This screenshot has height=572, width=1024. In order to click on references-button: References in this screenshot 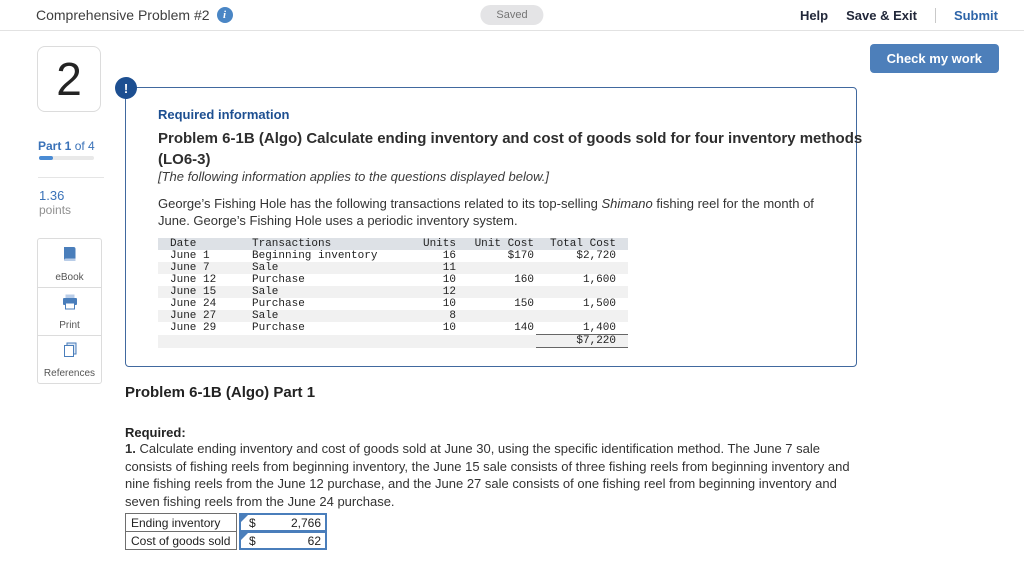, I will do `click(69, 359)`.